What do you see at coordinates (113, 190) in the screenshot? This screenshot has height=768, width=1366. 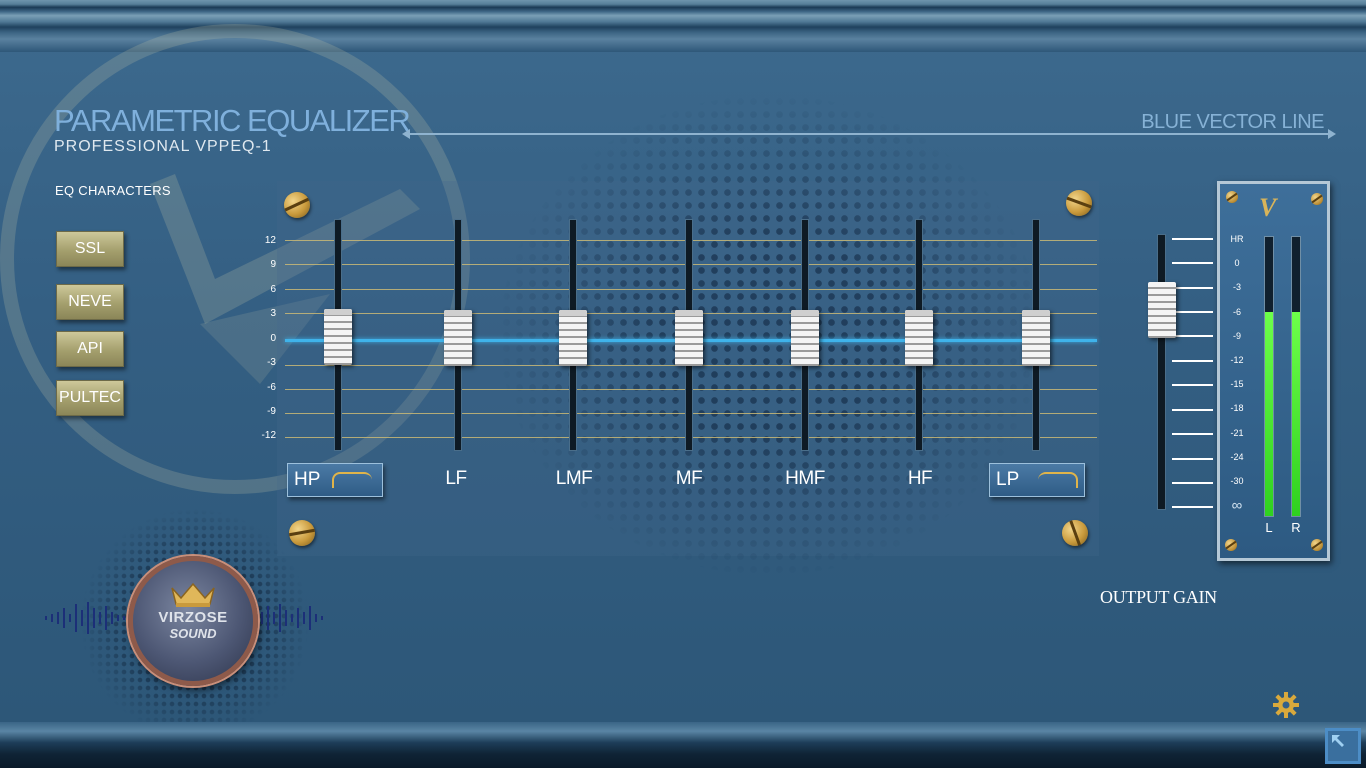 I see `eq-characters-label: EQ CHARACTERS` at bounding box center [113, 190].